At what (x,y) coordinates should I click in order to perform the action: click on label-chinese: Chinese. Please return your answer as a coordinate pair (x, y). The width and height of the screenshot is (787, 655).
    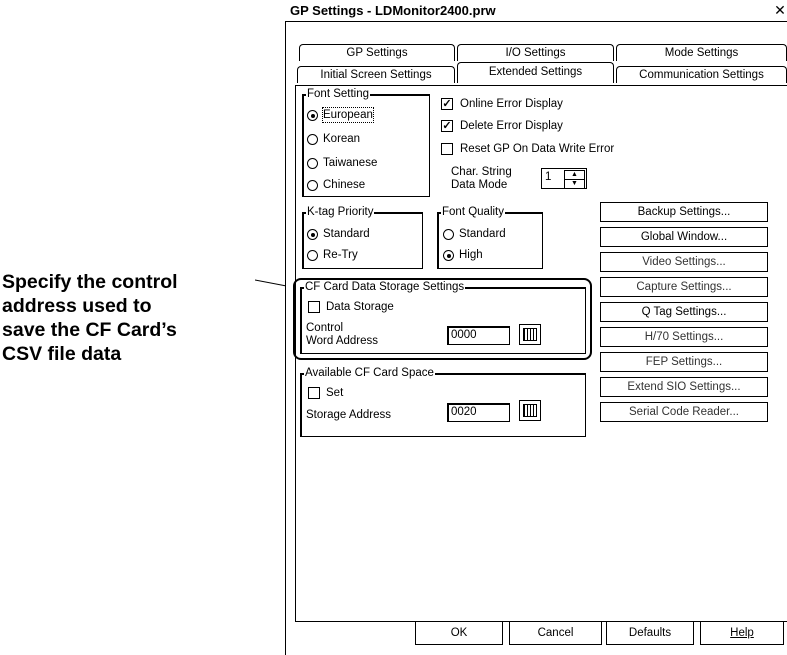
    Looking at the image, I should click on (344, 185).